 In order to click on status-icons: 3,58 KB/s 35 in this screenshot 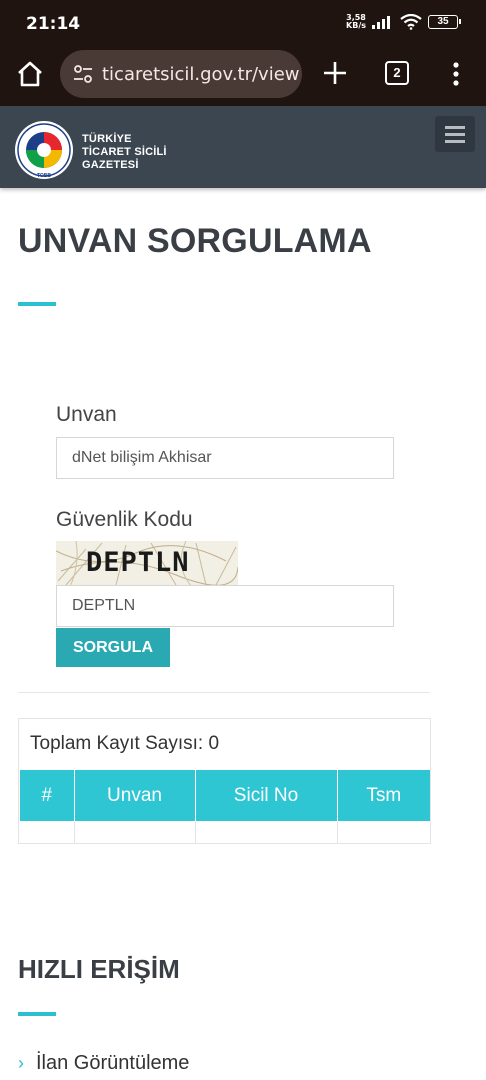, I will do `click(403, 21)`.